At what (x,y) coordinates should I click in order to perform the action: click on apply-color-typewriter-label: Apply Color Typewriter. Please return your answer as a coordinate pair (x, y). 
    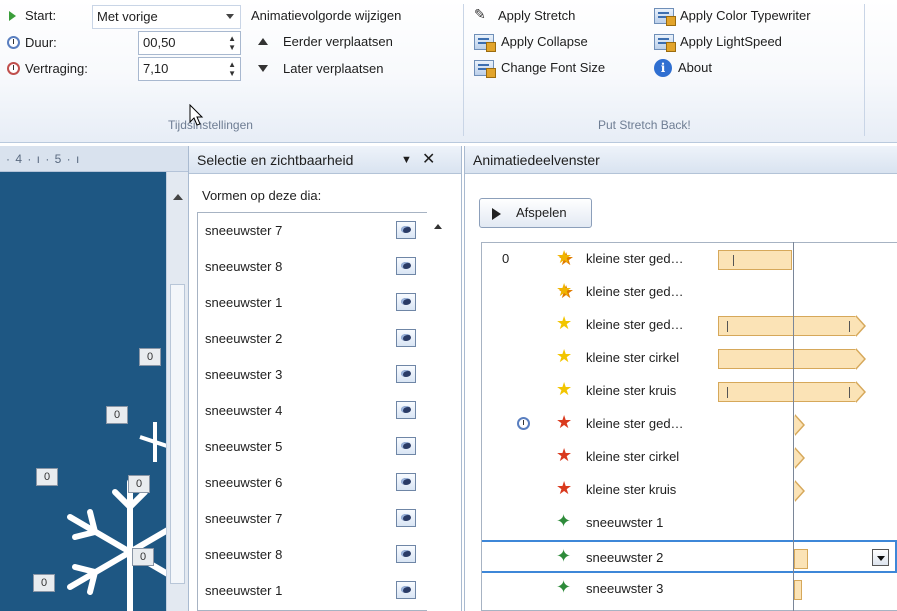
    Looking at the image, I should click on (745, 15).